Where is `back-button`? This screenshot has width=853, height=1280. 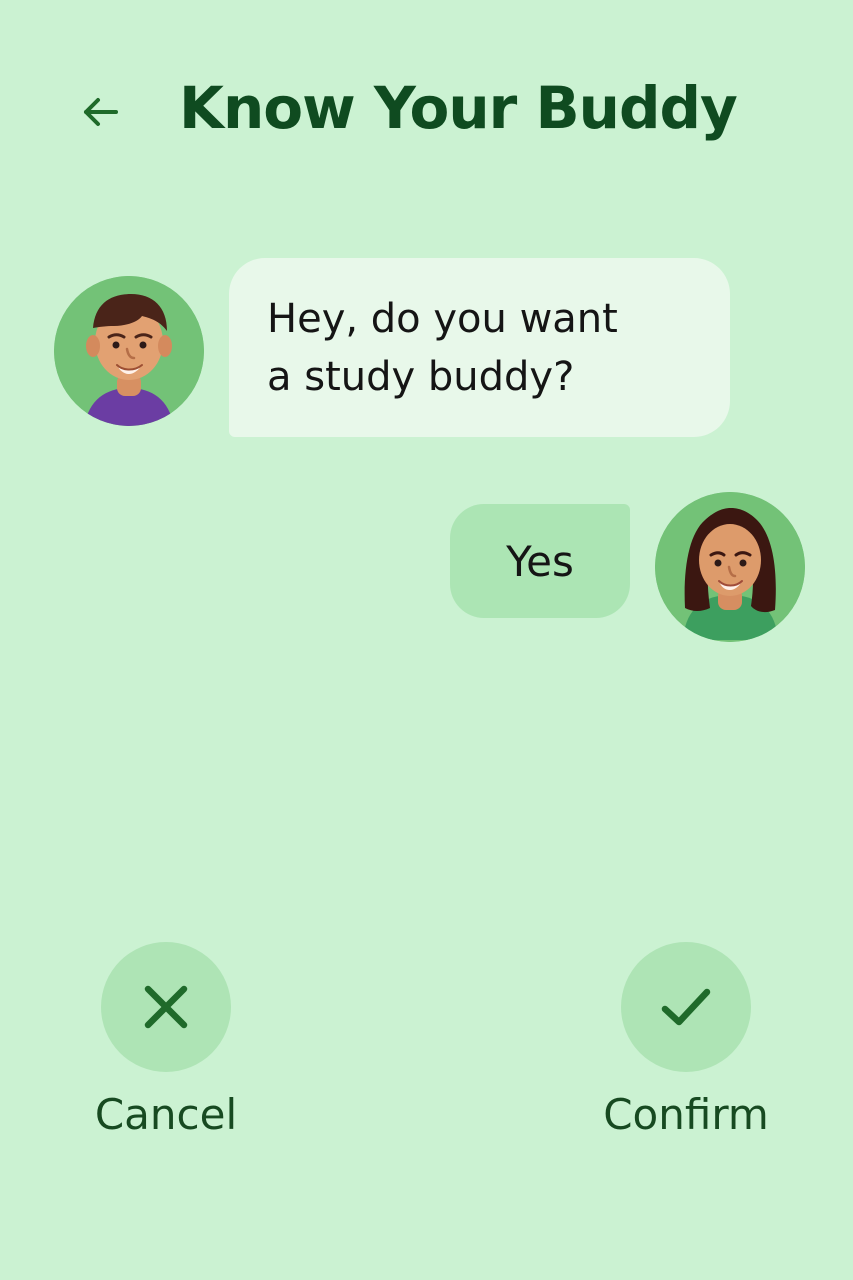 back-button is located at coordinates (100, 112).